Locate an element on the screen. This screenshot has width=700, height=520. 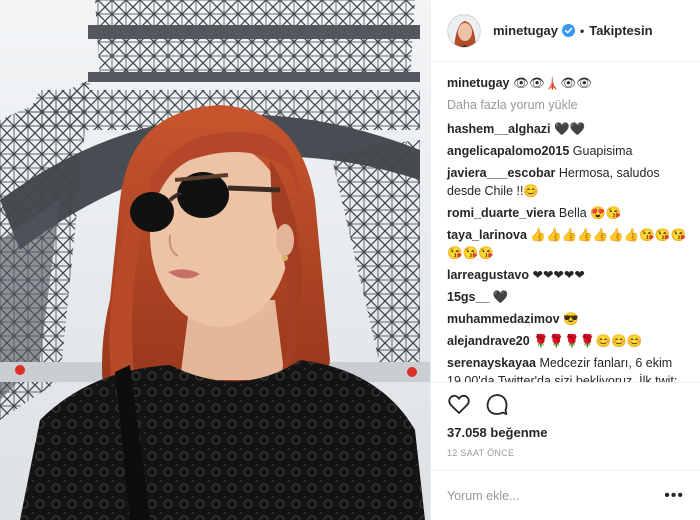
comment-item: muhammedazimov 😎 is located at coordinates (567, 319).